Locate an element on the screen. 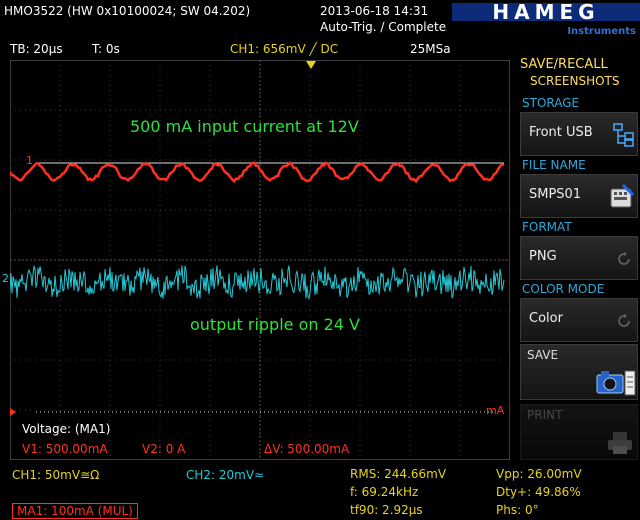 The width and height of the screenshot is (640, 520). print-button: PRINT is located at coordinates (579, 432).